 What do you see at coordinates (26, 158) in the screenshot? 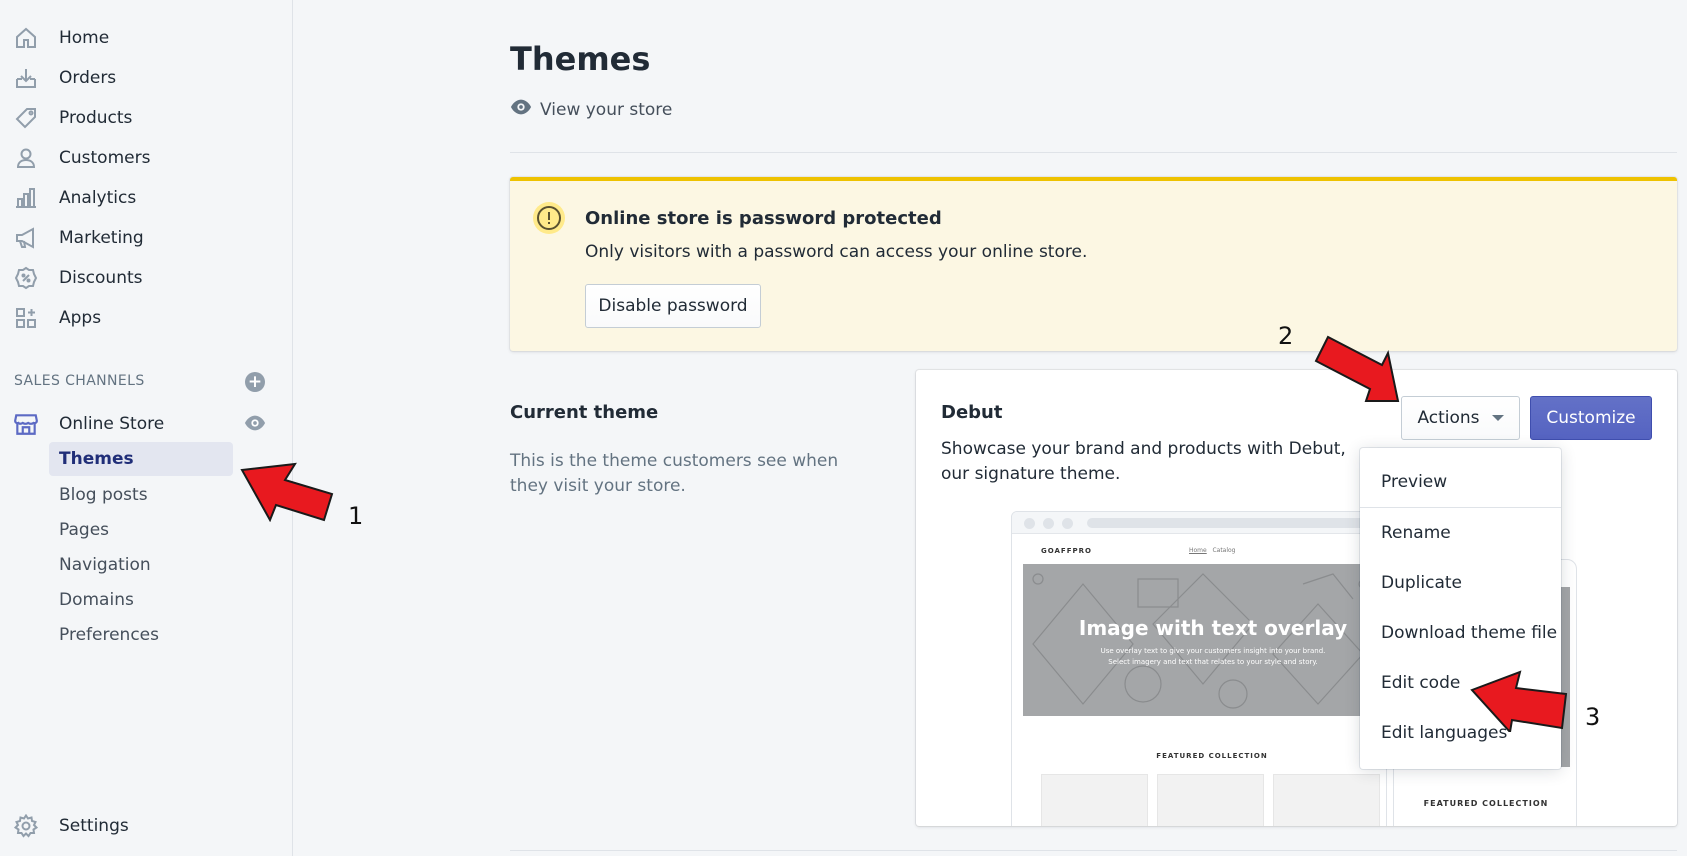
I see `person-icon` at bounding box center [26, 158].